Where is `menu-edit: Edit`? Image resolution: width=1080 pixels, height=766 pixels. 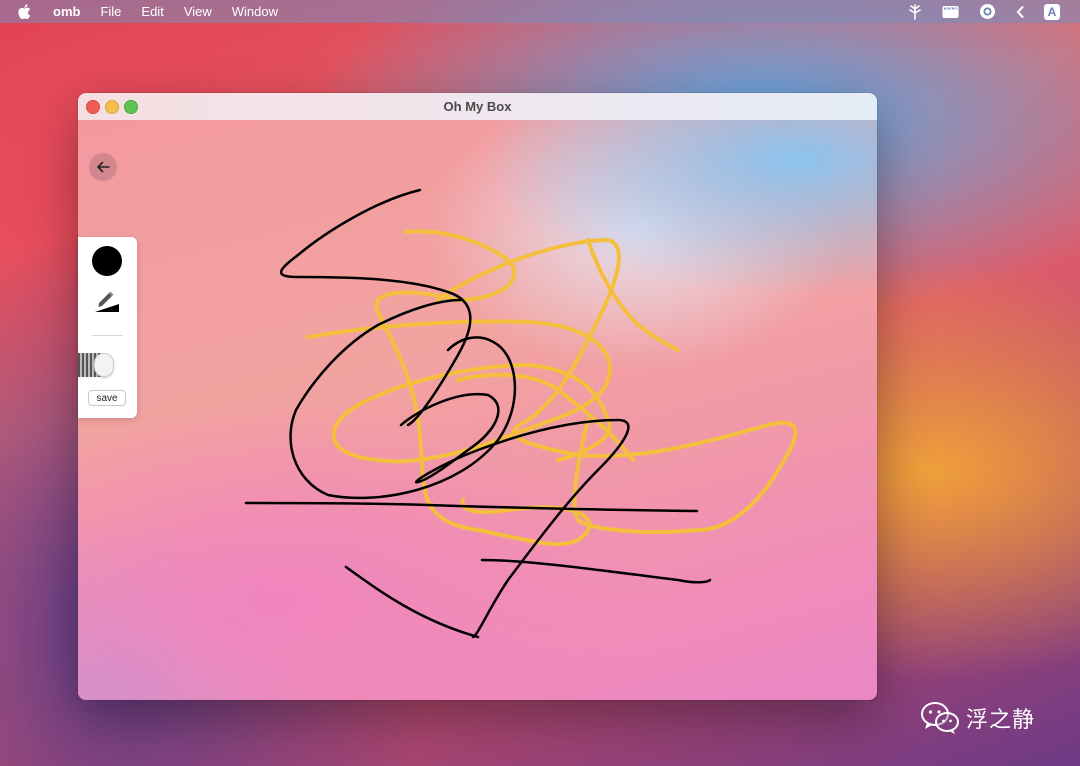 menu-edit: Edit is located at coordinates (152, 11).